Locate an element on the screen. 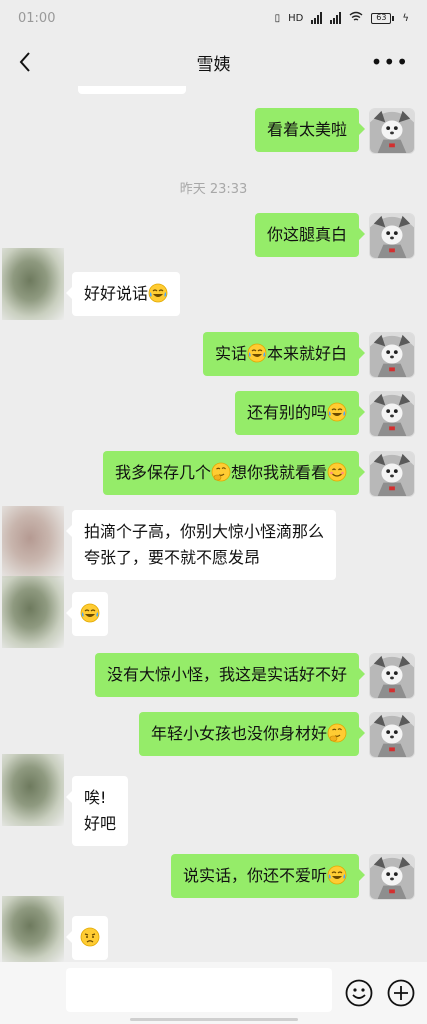 This screenshot has width=427, height=1024. message-text: 我多保存几个 is located at coordinates (162, 472).